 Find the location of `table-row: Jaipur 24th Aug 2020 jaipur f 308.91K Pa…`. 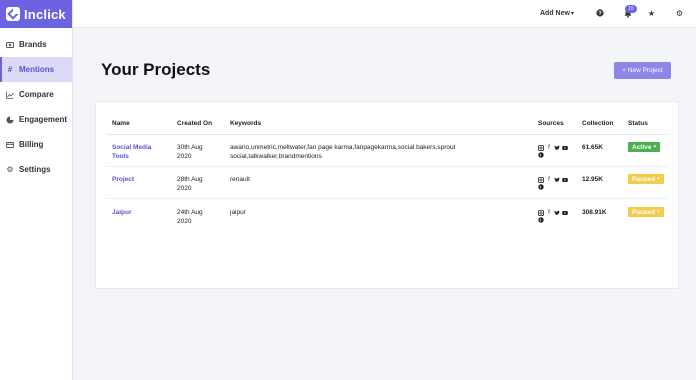

table-row: Jaipur 24th Aug 2020 jaipur f 308.91K Pa… is located at coordinates (387, 215).